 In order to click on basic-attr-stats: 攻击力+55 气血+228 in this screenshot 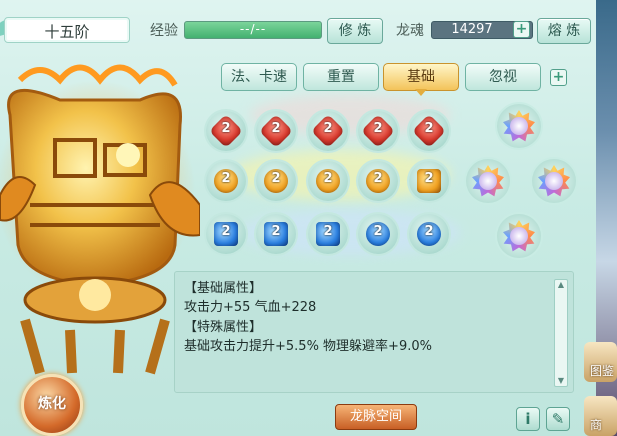, I will do `click(250, 307)`.